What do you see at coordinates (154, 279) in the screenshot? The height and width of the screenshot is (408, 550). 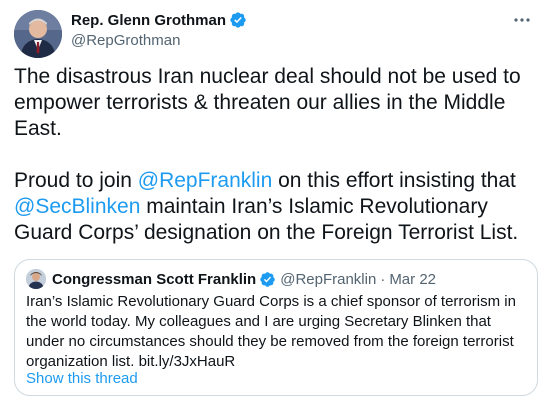 I see `quoted-author-name: Congressman Scott Franklin` at bounding box center [154, 279].